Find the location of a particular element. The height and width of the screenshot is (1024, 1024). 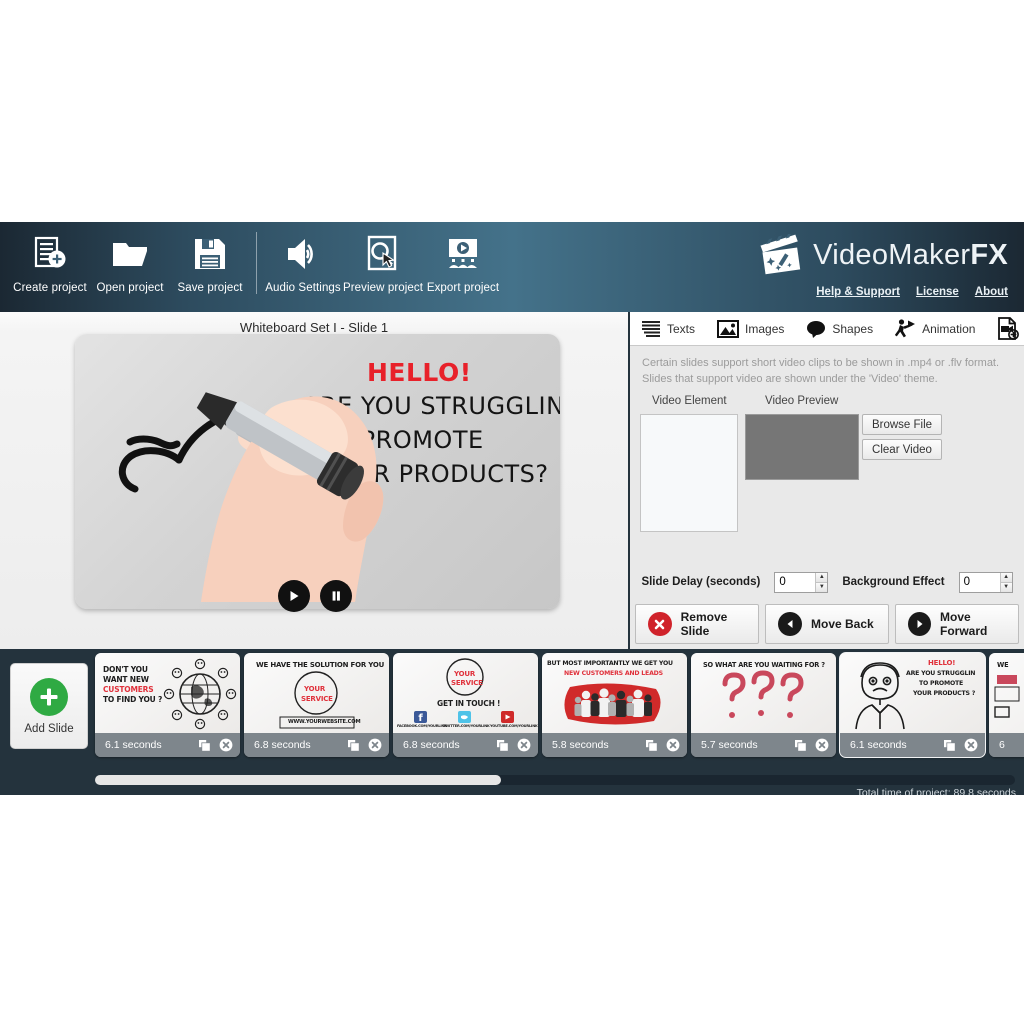

add-slide-button: Add Slide is located at coordinates (49, 706).